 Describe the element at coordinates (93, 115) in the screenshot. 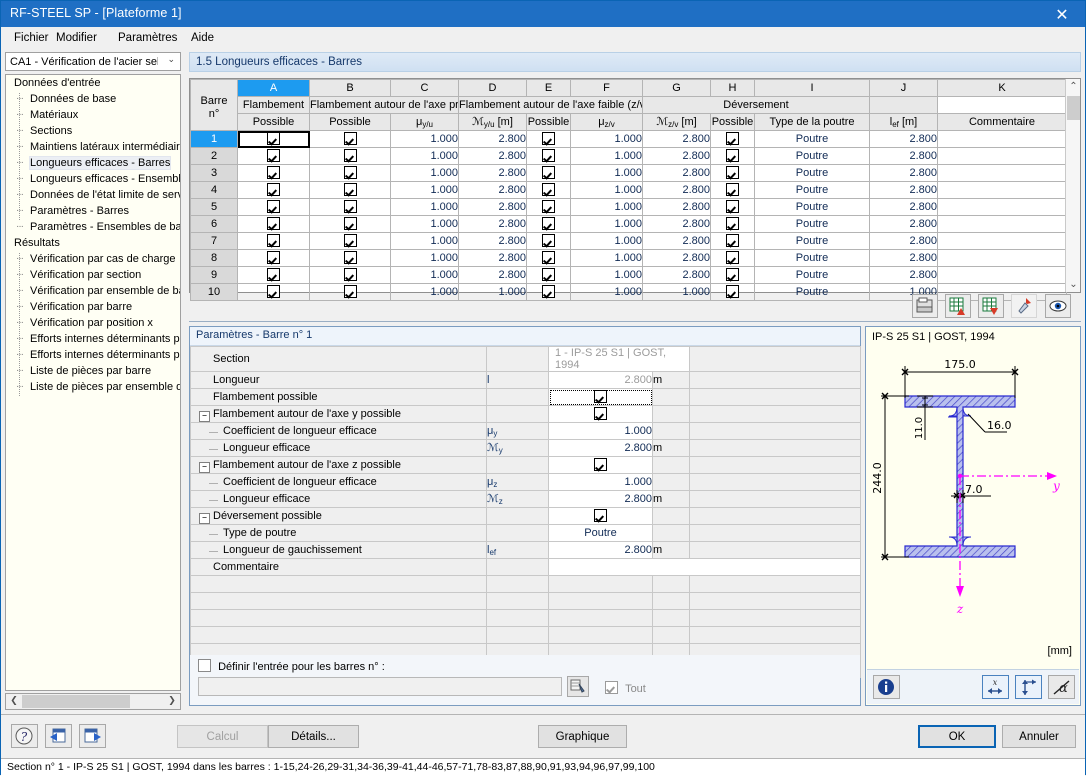

I see `sidebar-item-mat-riaux: ··· Matériaux` at that location.